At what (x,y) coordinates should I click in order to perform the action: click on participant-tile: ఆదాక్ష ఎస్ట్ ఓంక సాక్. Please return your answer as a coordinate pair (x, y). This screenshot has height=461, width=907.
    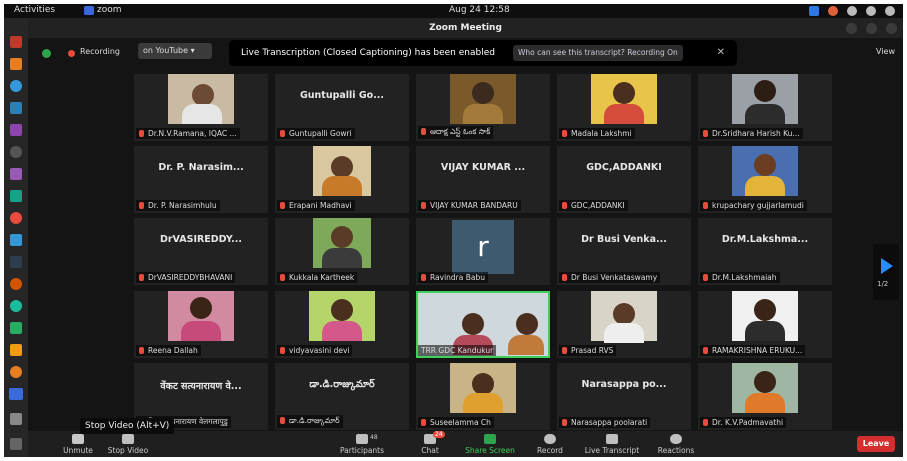
    Looking at the image, I should click on (483, 107).